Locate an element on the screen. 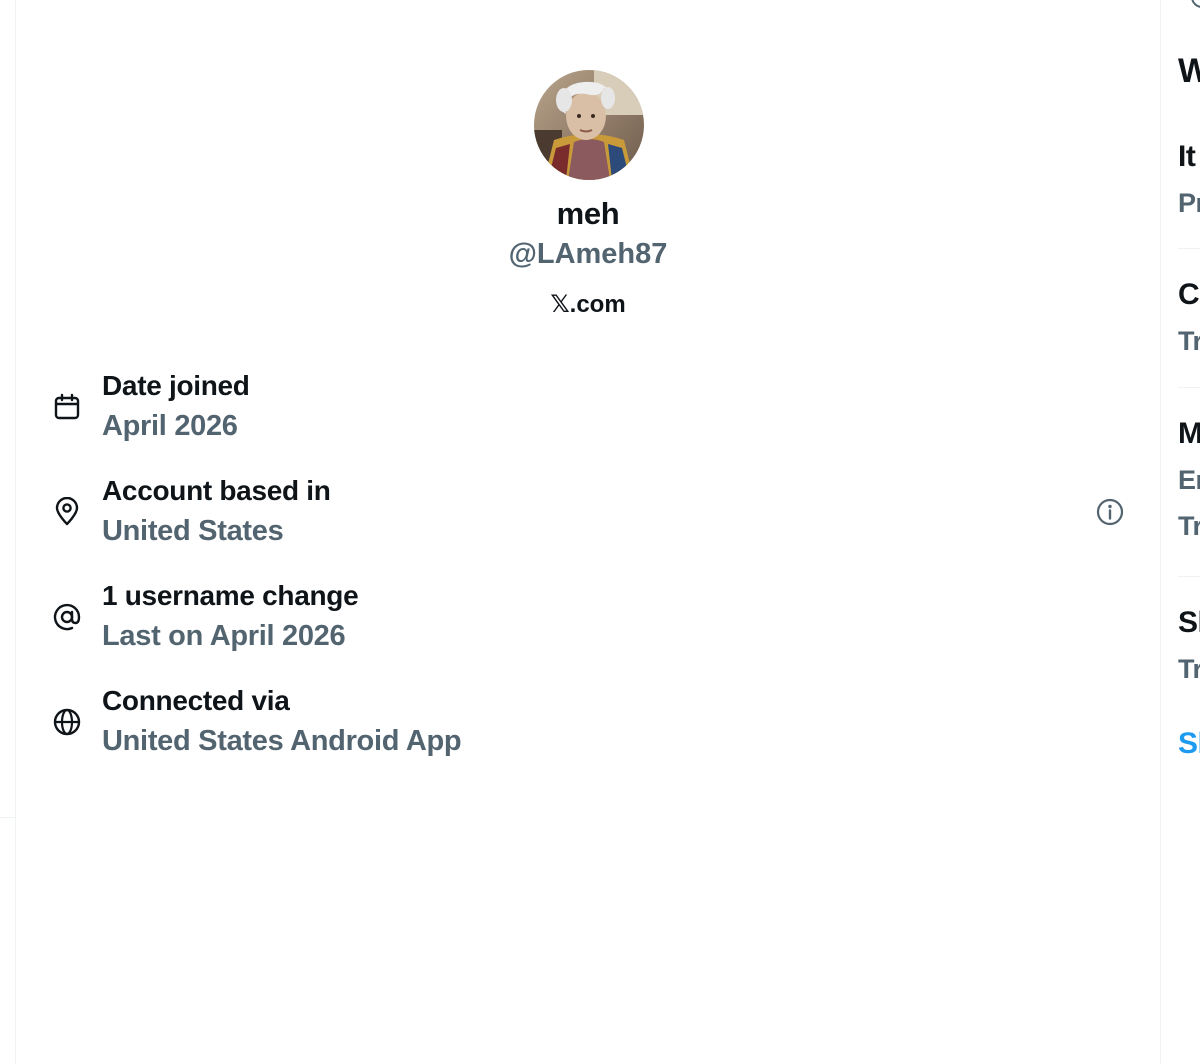  info-icon is located at coordinates (1110, 512).